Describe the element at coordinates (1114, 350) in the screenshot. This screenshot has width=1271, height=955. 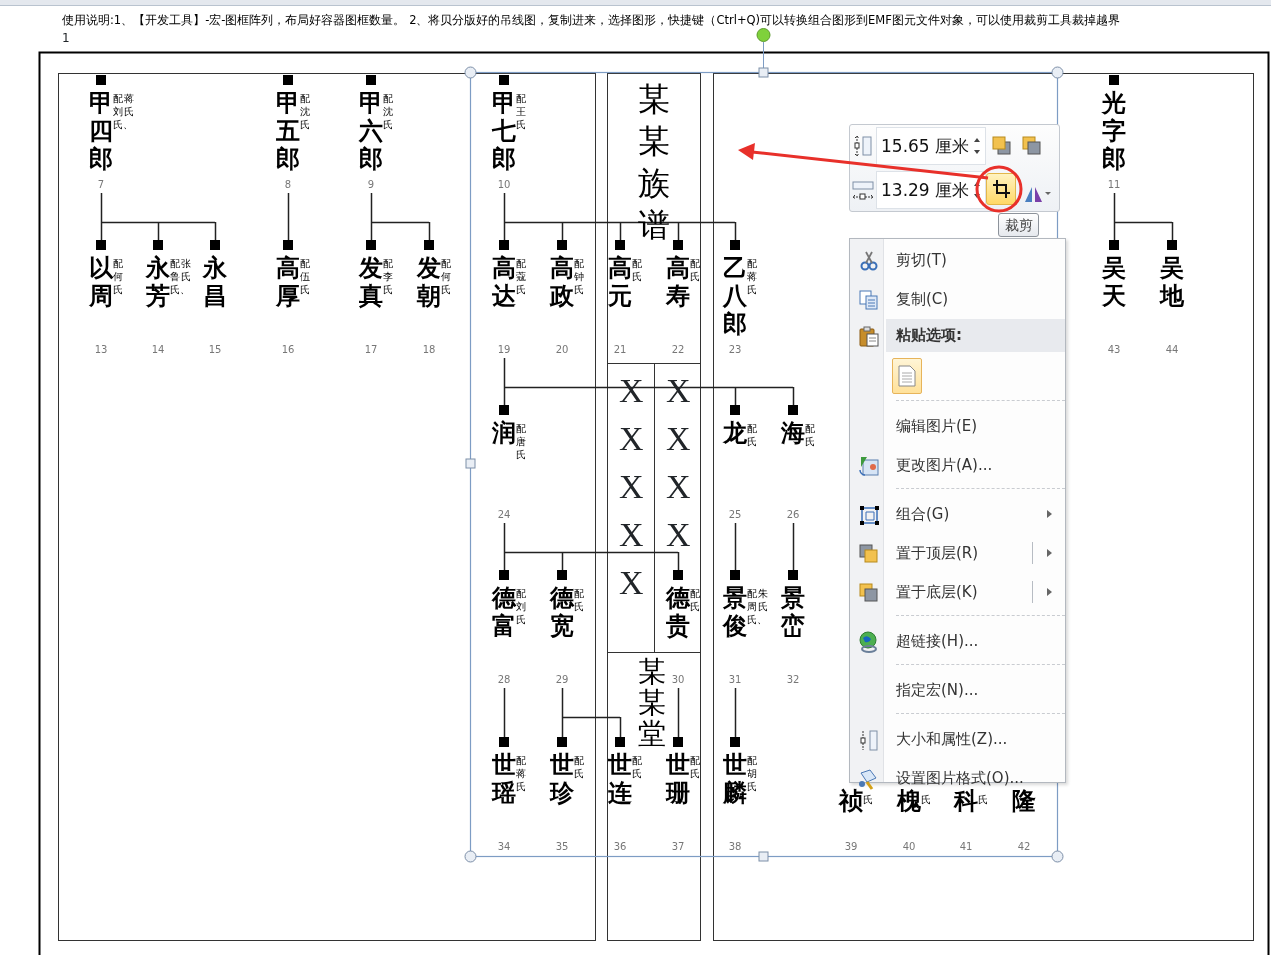
I see `generation-number: 43` at that location.